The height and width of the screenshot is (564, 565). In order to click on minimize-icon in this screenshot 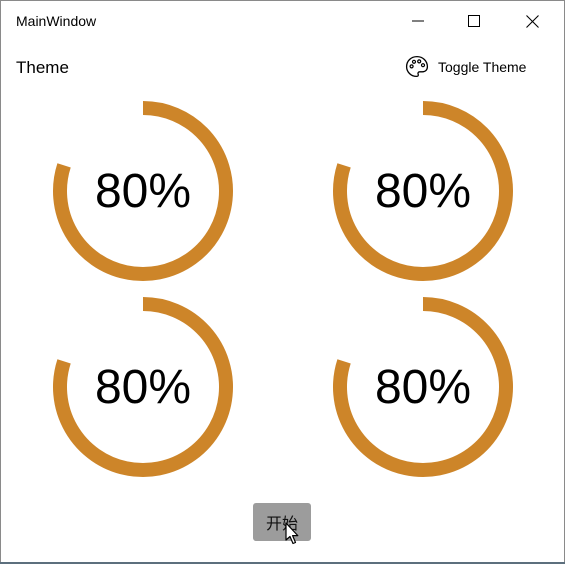, I will do `click(418, 21)`.